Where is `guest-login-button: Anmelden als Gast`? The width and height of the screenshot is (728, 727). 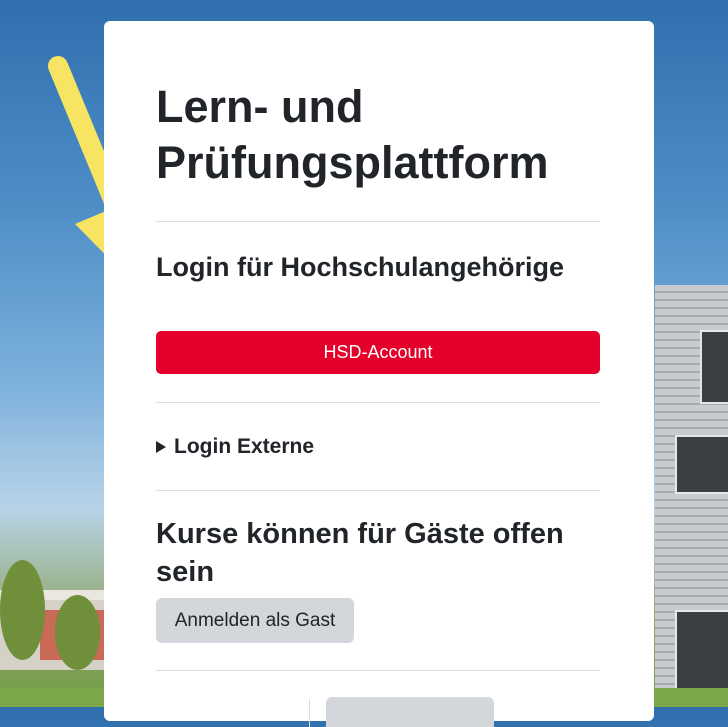 guest-login-button: Anmelden als Gast is located at coordinates (255, 620).